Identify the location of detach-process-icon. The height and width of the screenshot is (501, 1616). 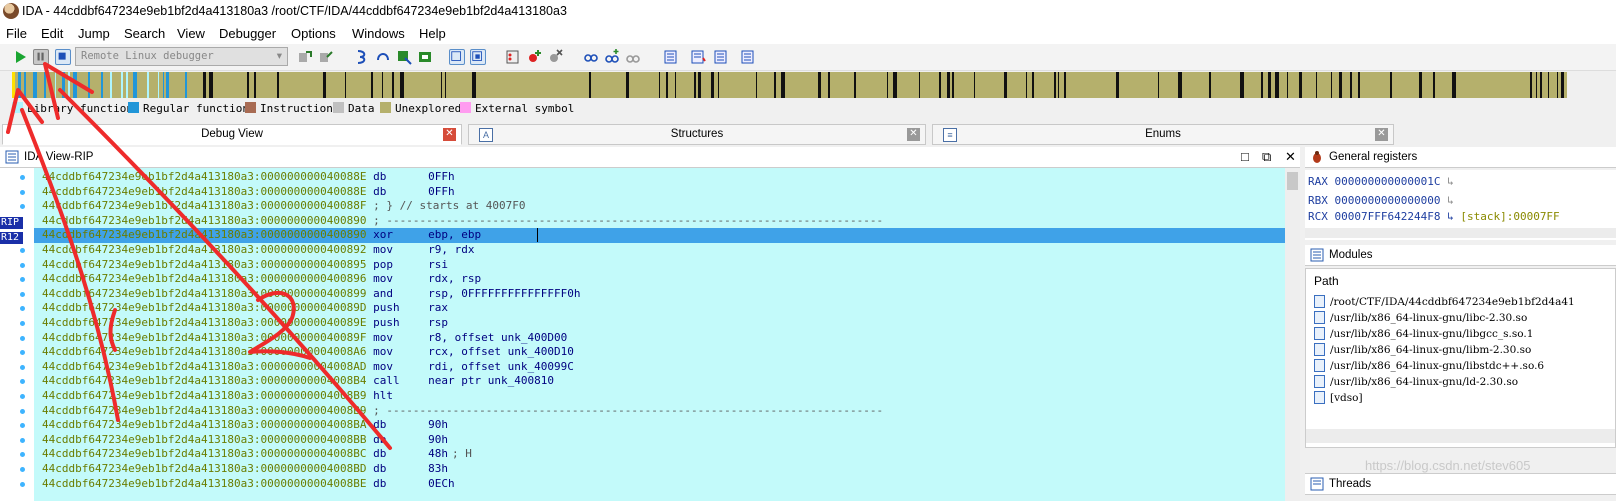
(326, 57).